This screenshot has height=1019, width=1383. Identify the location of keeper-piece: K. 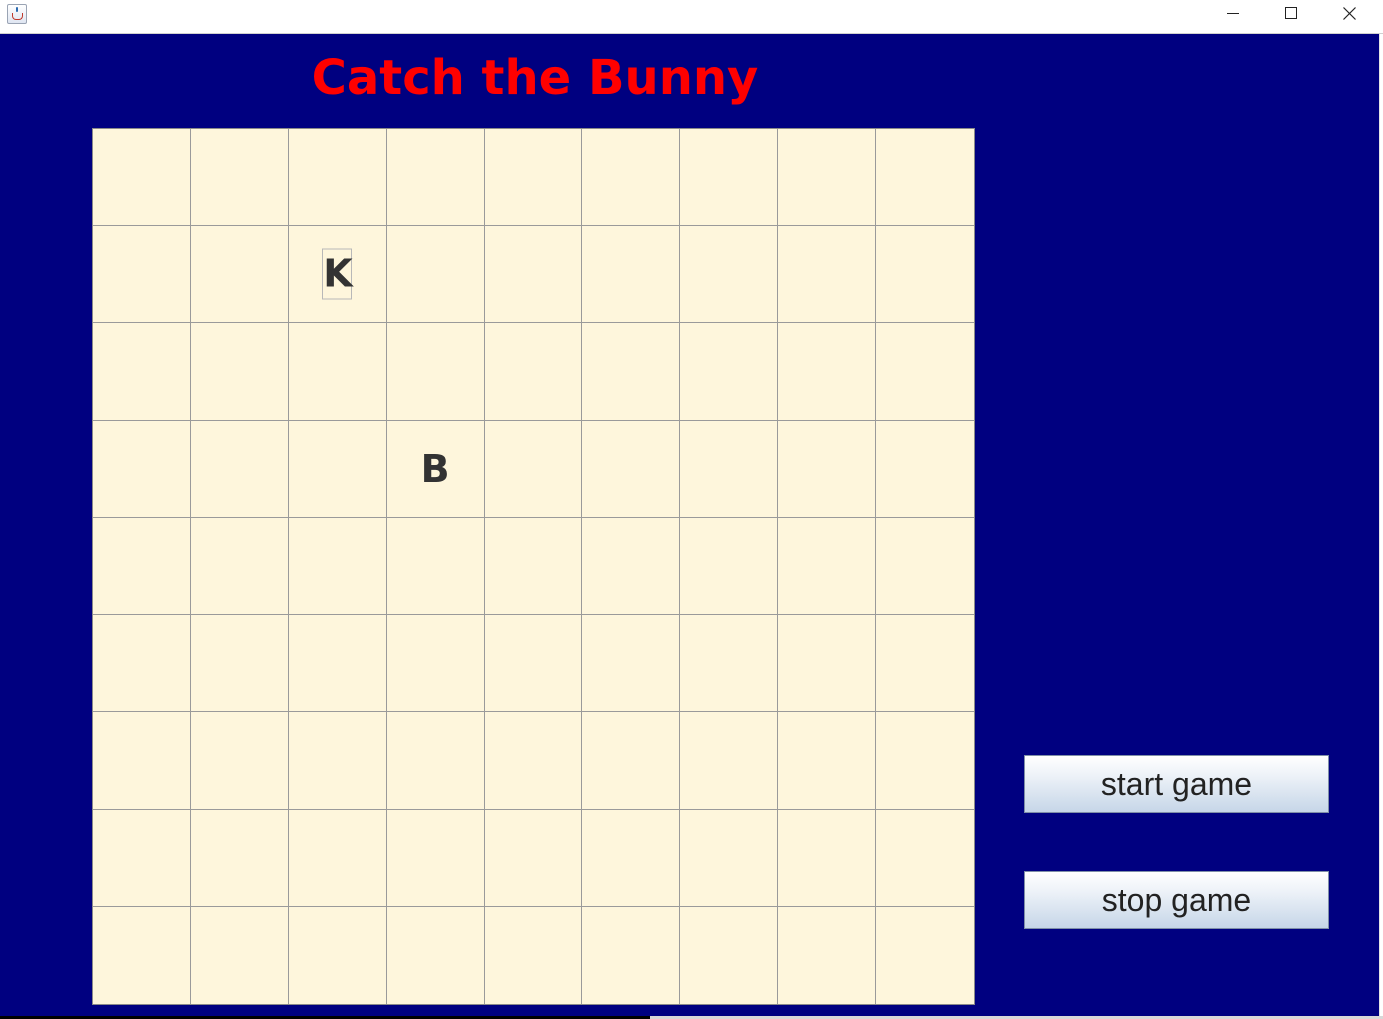
(337, 274).